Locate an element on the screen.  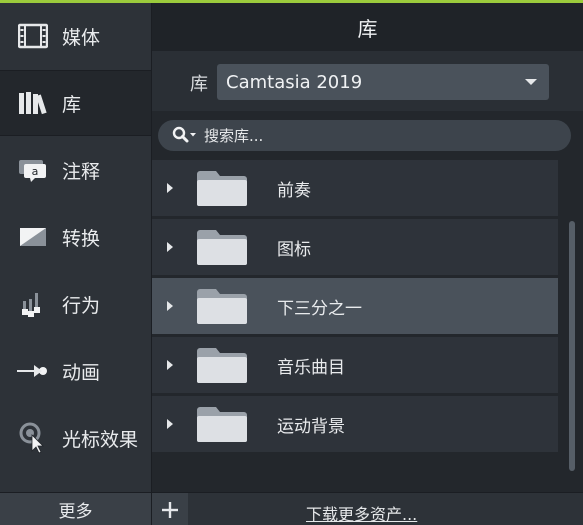
search-icon is located at coordinates (185, 136).